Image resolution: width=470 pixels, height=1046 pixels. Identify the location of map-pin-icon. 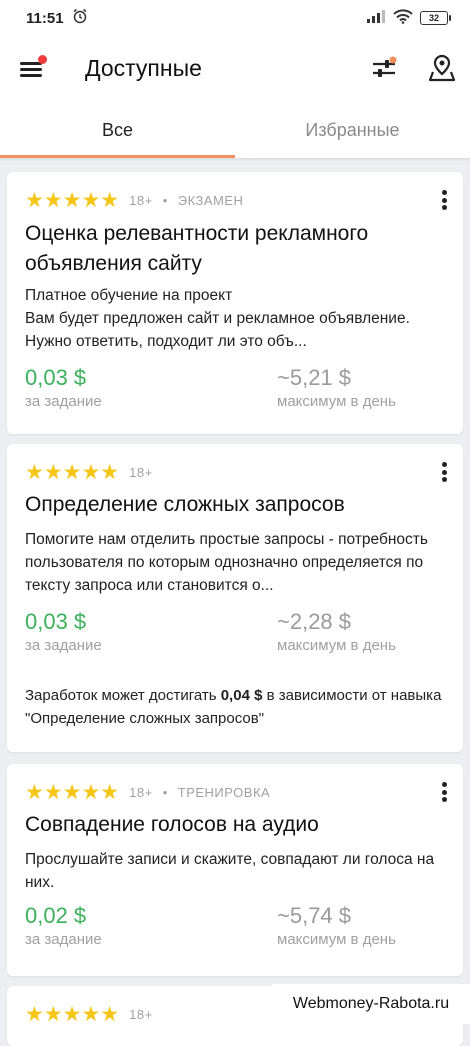
(442, 68).